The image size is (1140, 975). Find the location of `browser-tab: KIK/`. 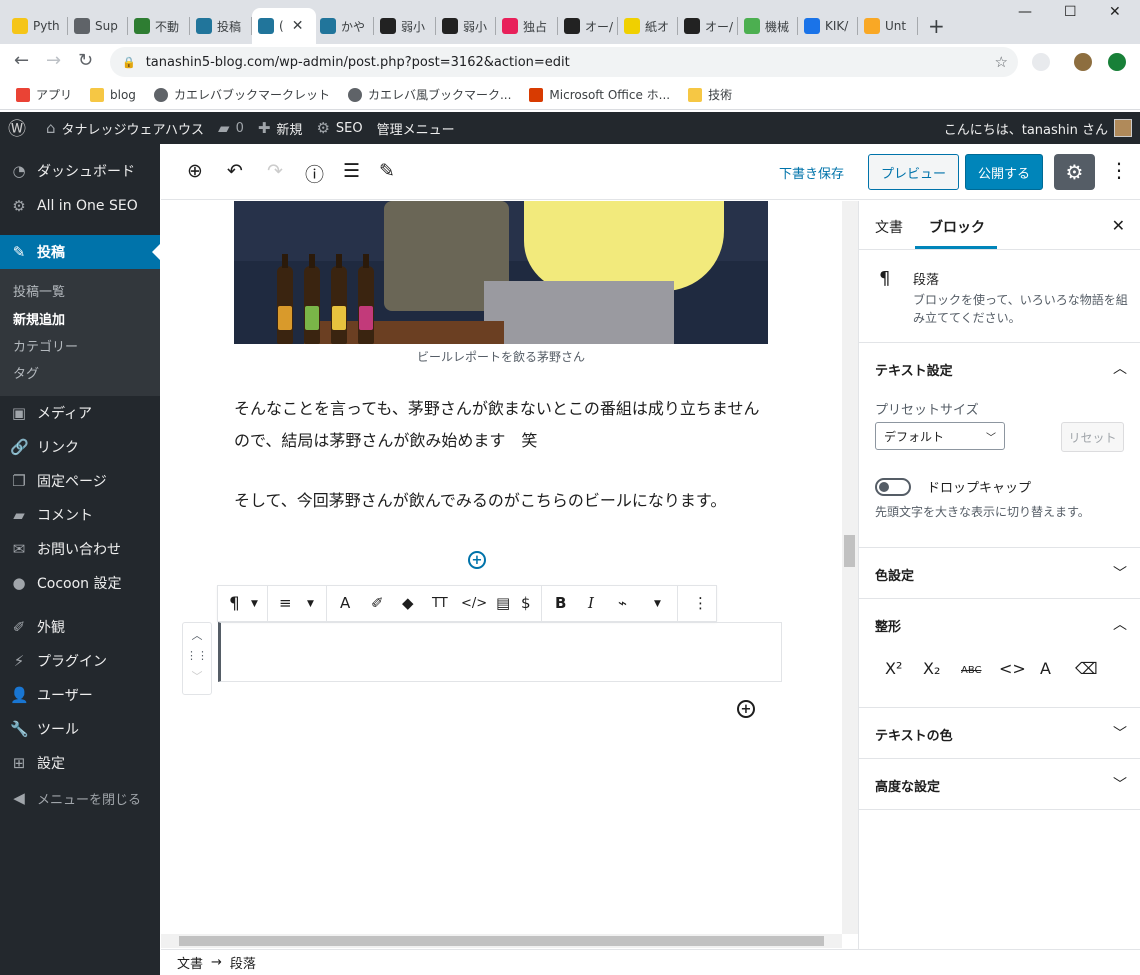

browser-tab: KIK/ is located at coordinates (828, 26).